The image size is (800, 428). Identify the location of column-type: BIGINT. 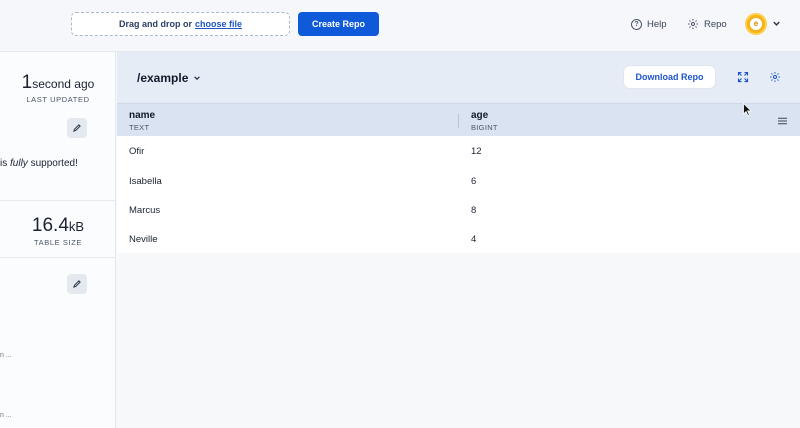
(484, 127).